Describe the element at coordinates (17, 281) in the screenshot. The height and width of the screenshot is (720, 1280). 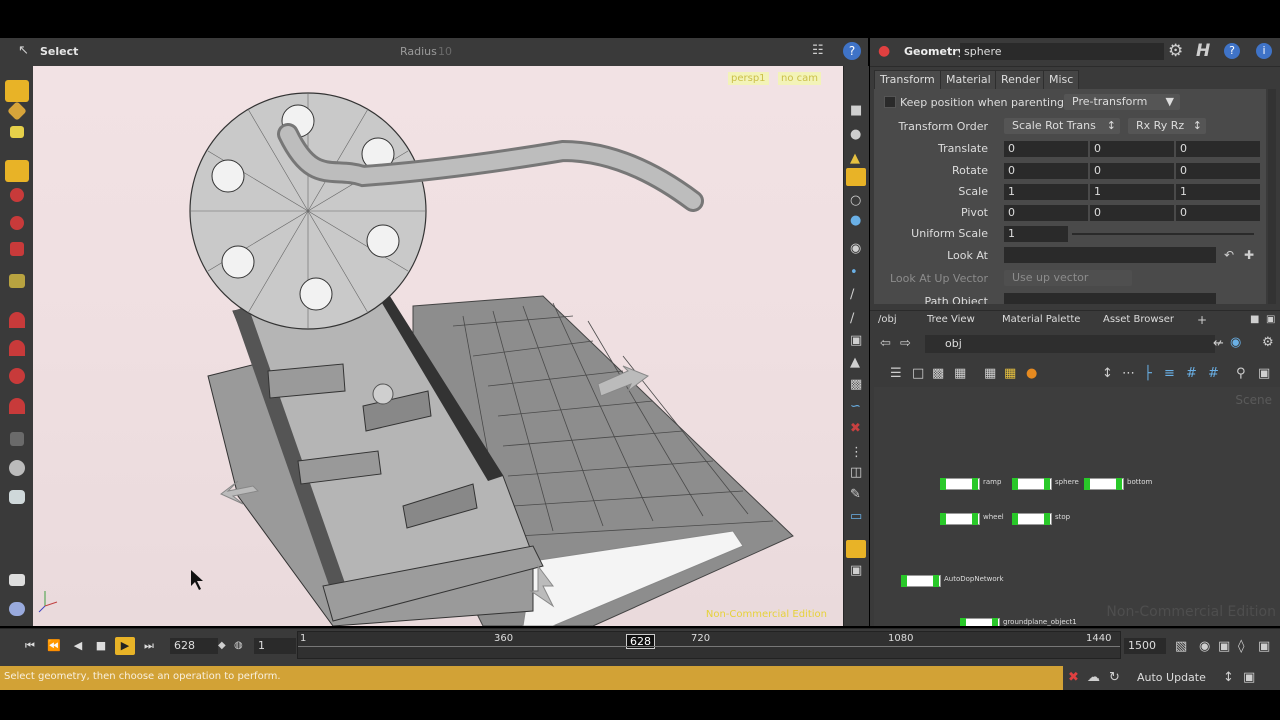
I see `handle-icon` at that location.